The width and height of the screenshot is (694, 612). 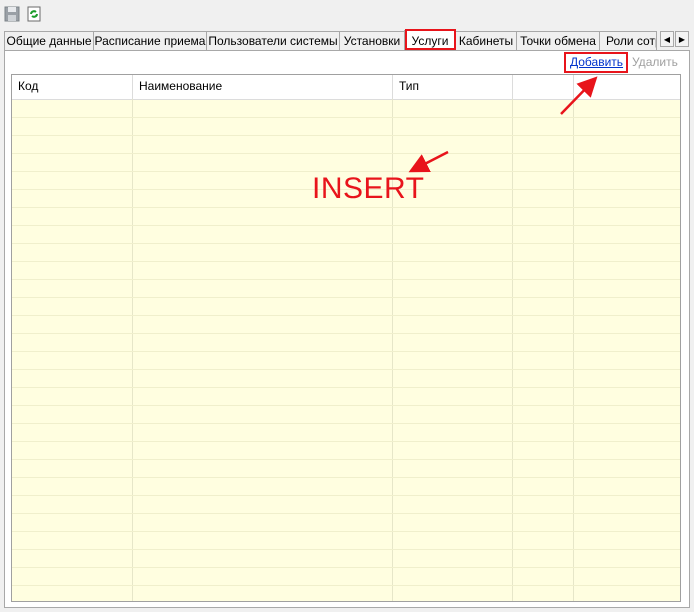 What do you see at coordinates (428, 161) in the screenshot?
I see `arrow-to-insert-text` at bounding box center [428, 161].